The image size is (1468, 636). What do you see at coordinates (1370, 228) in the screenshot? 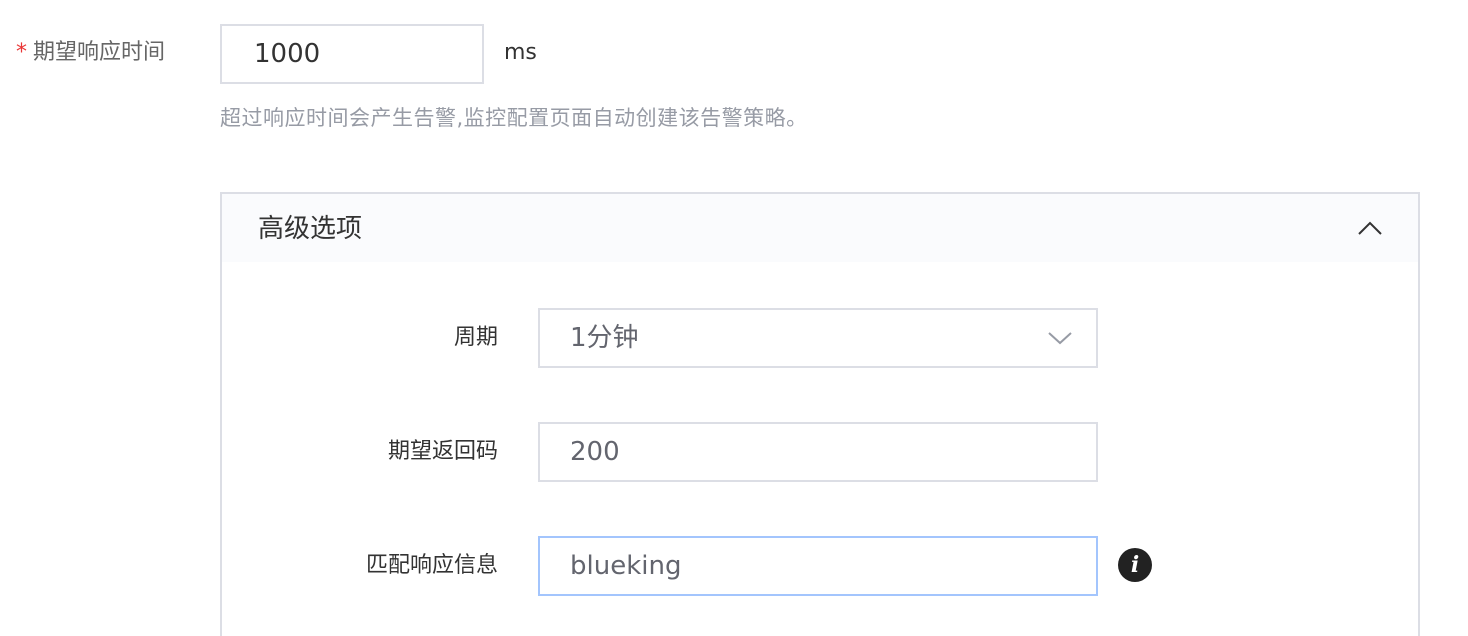
I see `chevron-up-icon` at bounding box center [1370, 228].